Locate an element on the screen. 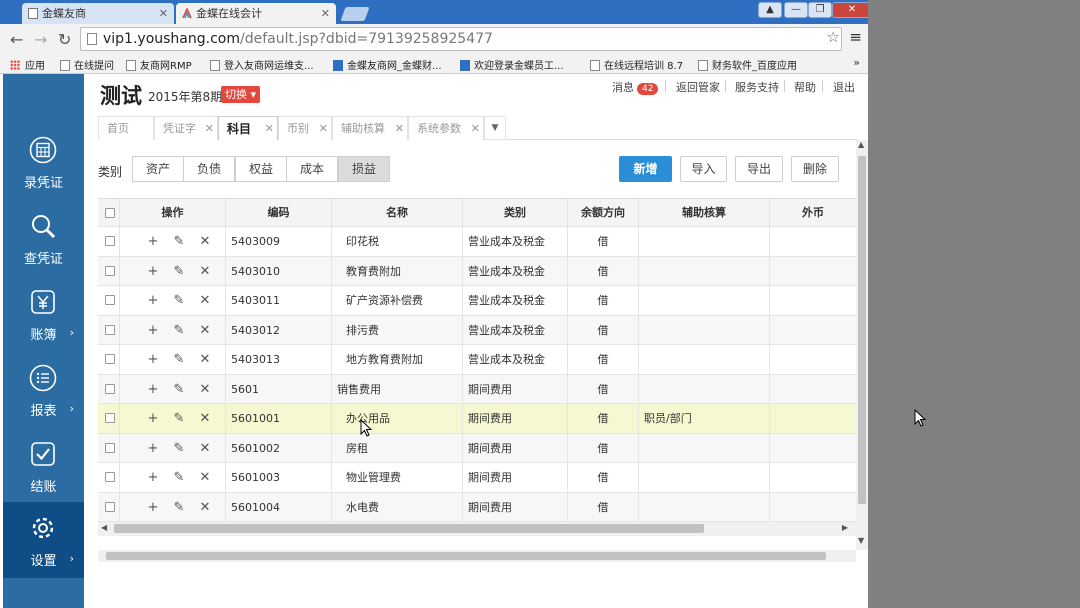 The width and height of the screenshot is (1080, 608). back-to-manager-link: 返回管家 is located at coordinates (698, 87).